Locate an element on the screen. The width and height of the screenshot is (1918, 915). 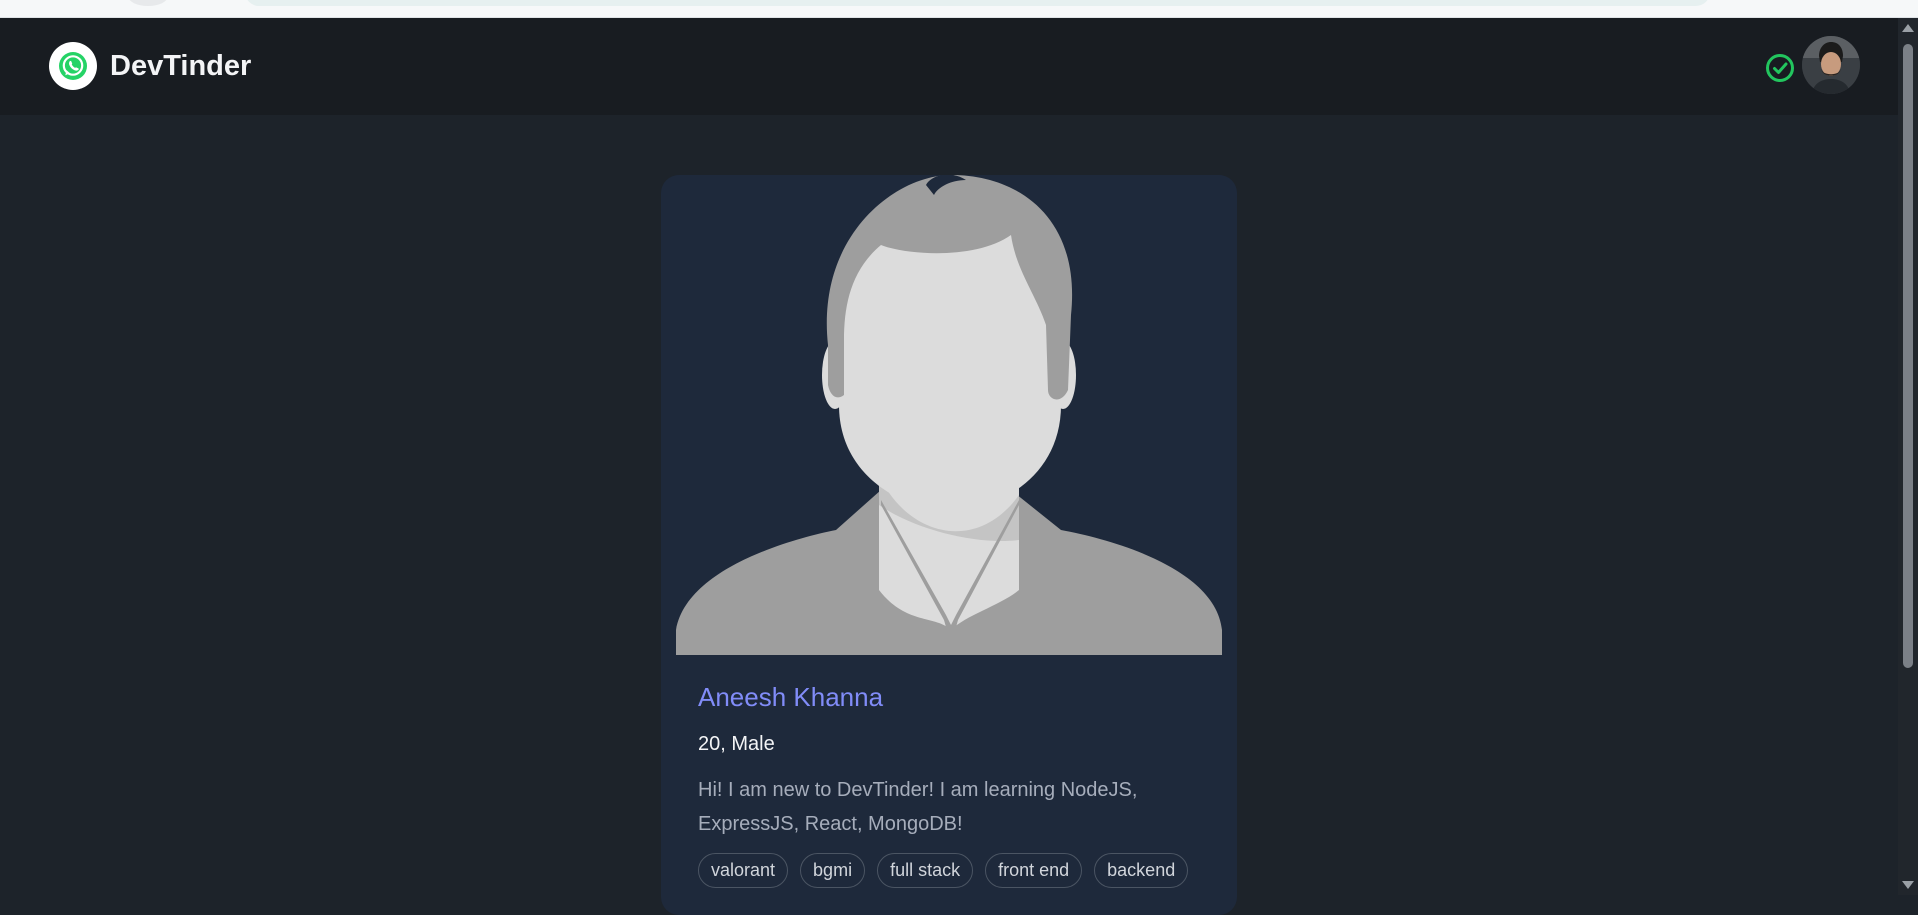
brand-link: DevTinder is located at coordinates (150, 66).